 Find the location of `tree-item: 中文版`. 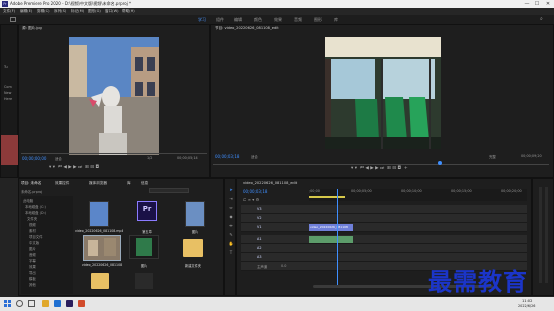

tree-item: 中文版 is located at coordinates (34, 242).